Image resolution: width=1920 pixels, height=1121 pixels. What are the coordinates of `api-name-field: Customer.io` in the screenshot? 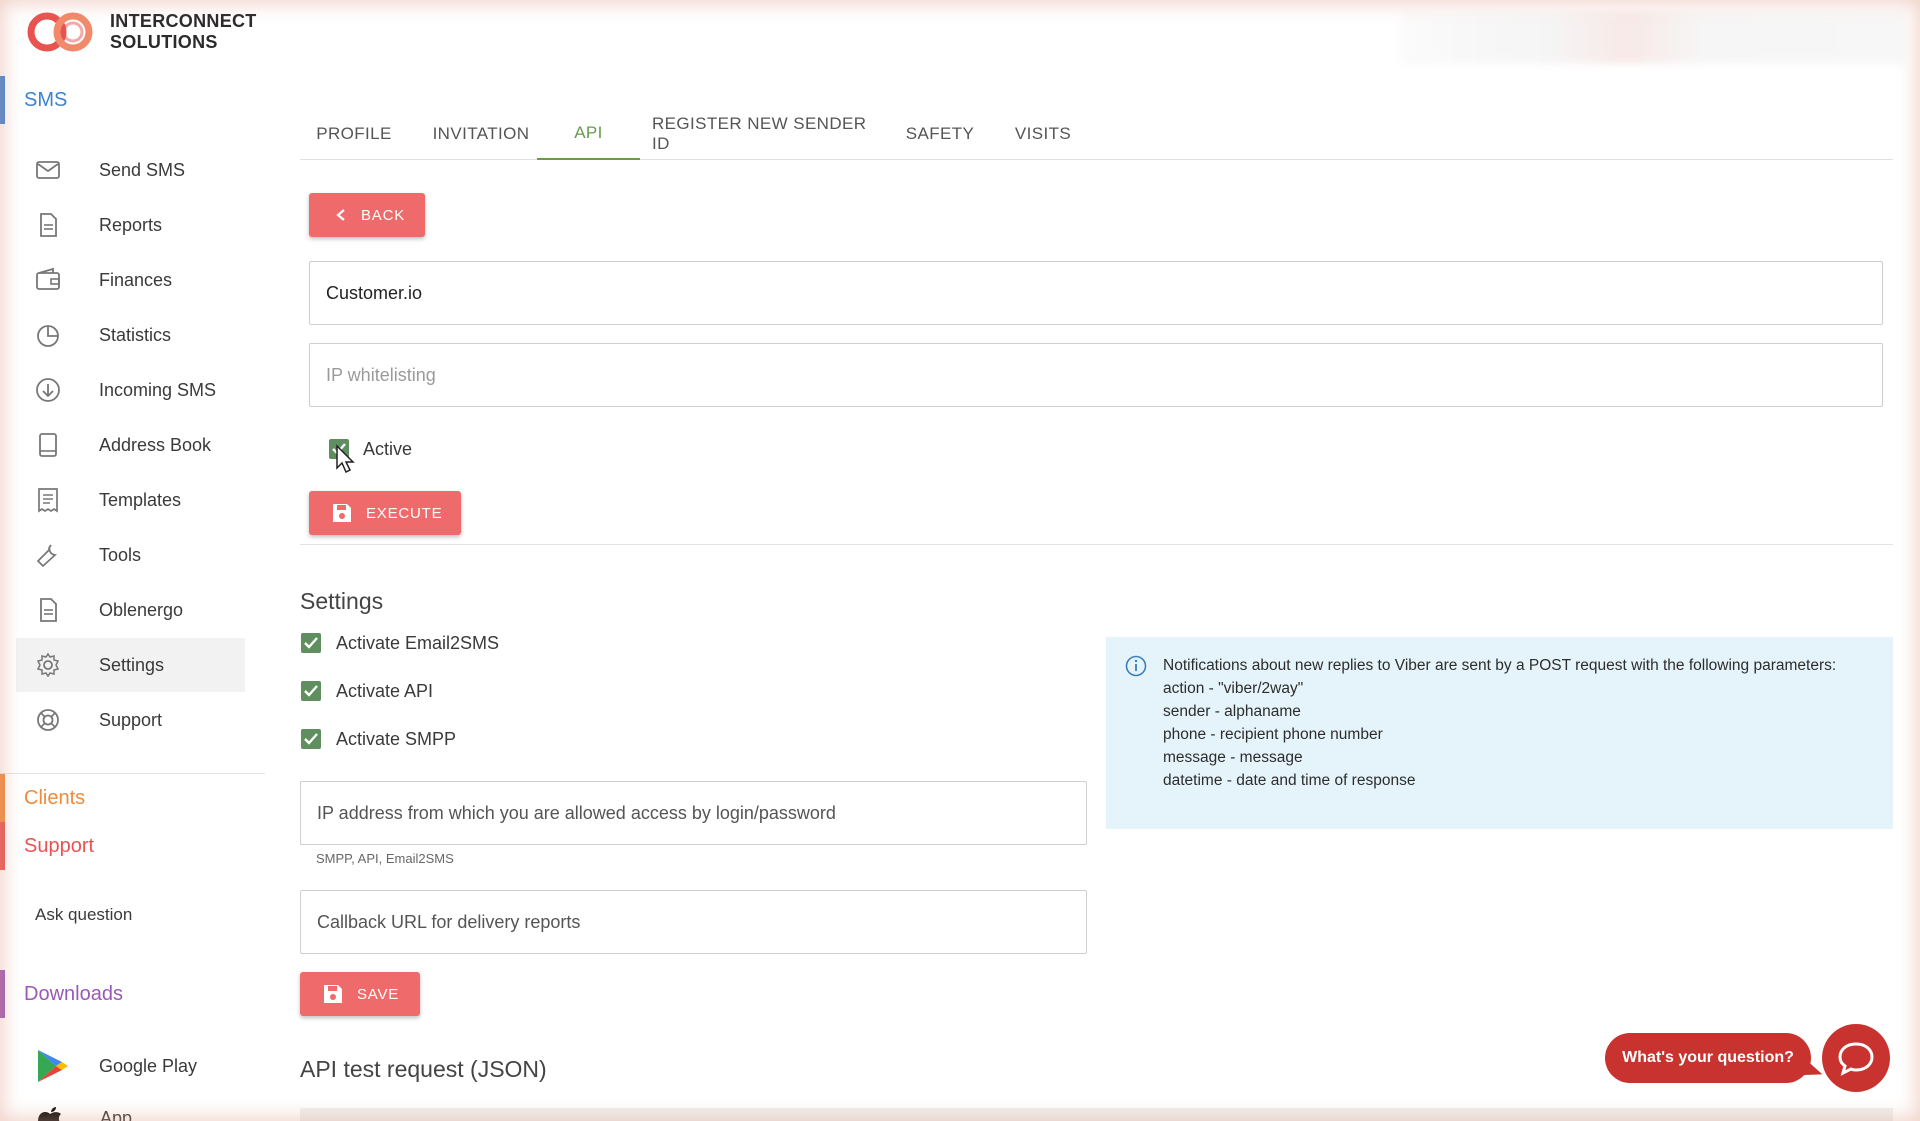 It's located at (1096, 293).